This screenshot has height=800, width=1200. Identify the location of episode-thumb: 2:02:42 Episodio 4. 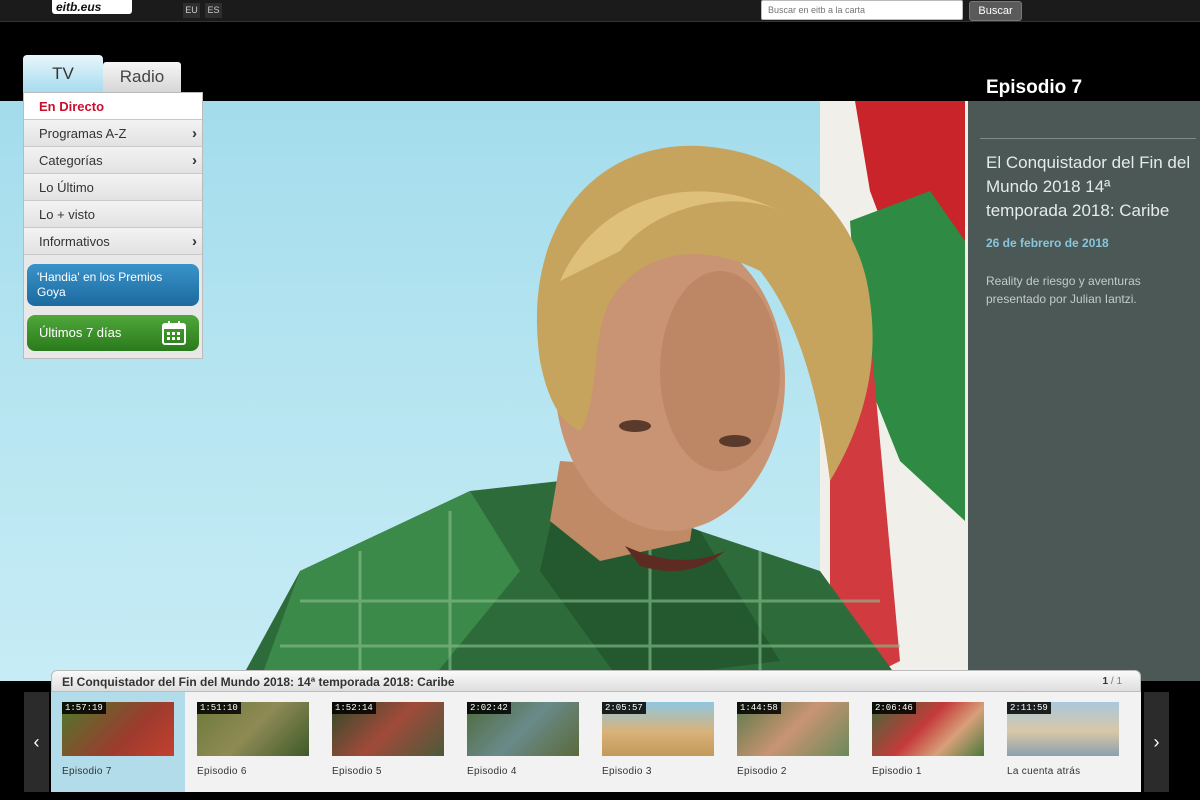
(523, 742).